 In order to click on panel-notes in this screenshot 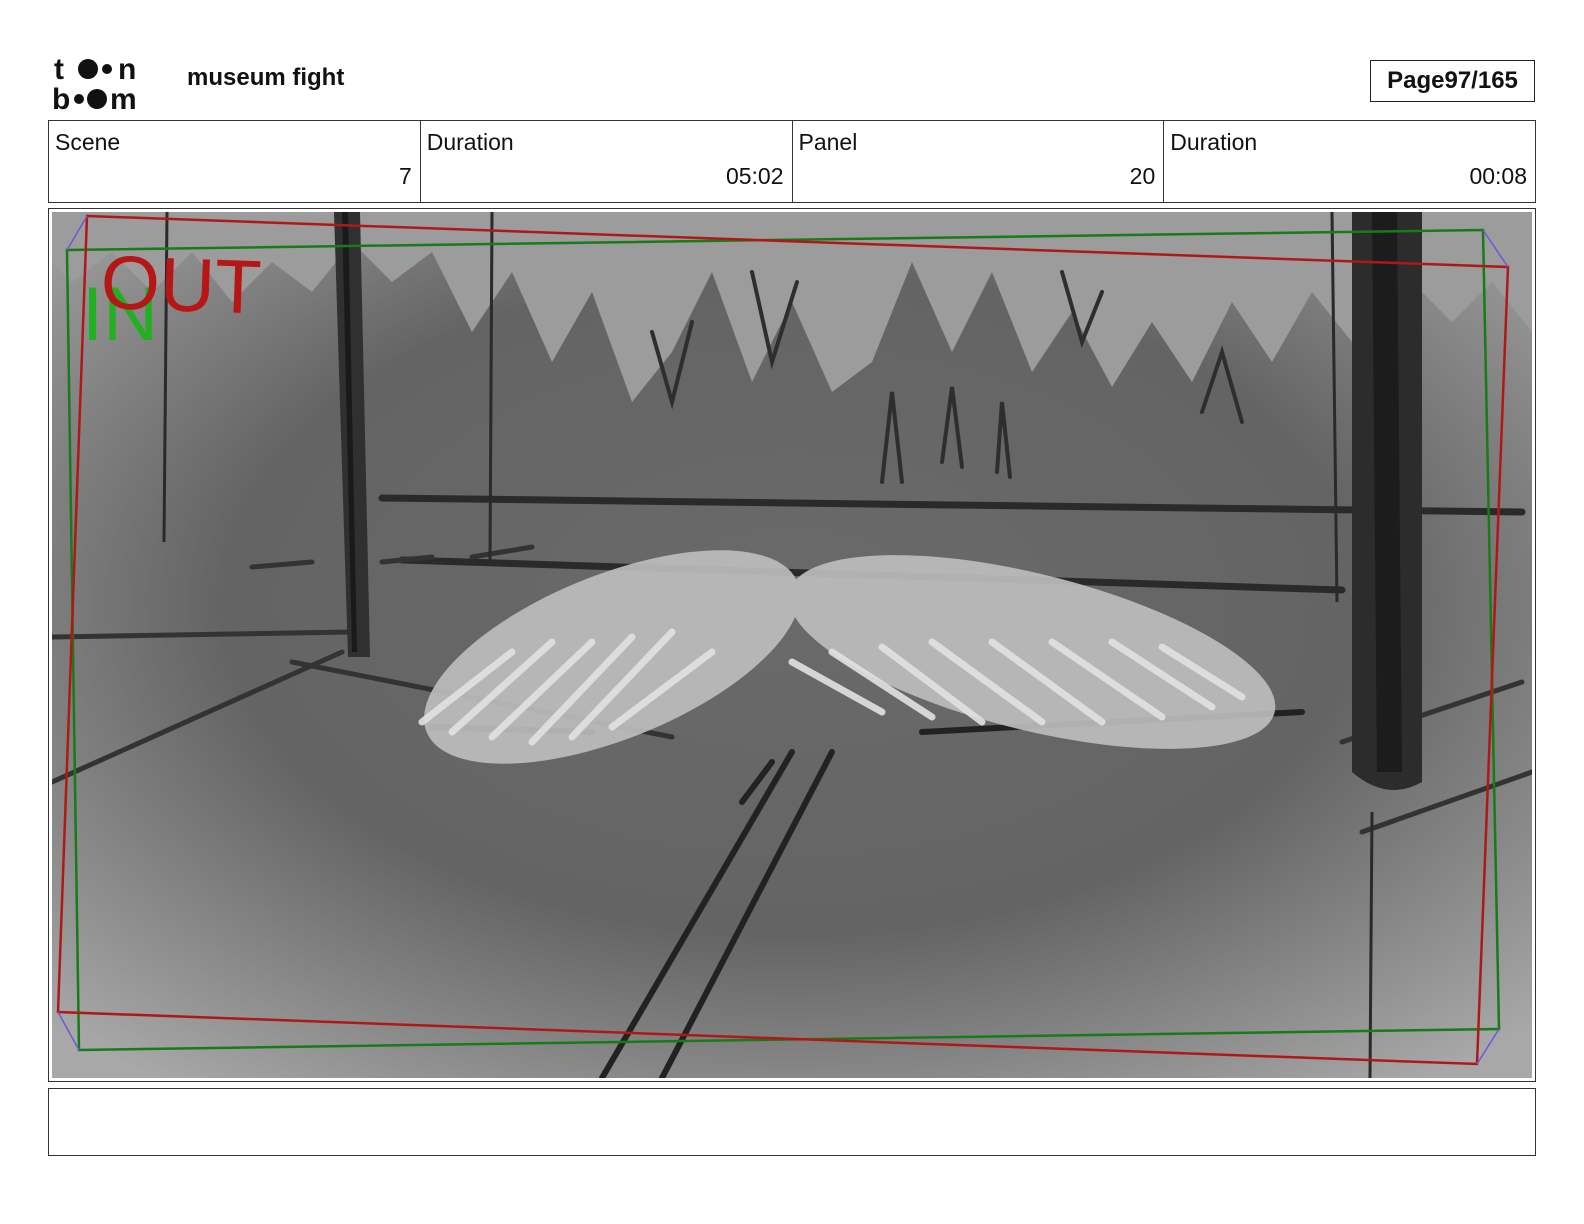, I will do `click(792, 1122)`.